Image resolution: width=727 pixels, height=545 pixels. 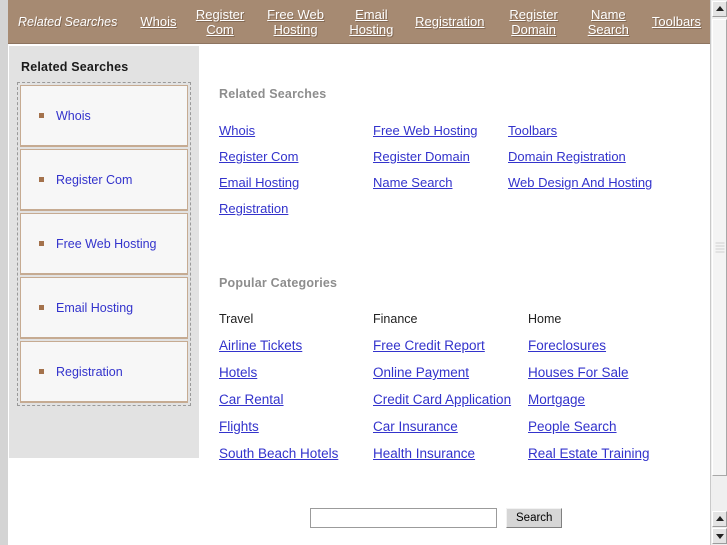 What do you see at coordinates (278, 453) in the screenshot?
I see `category-link: South Beach Hotels` at bounding box center [278, 453].